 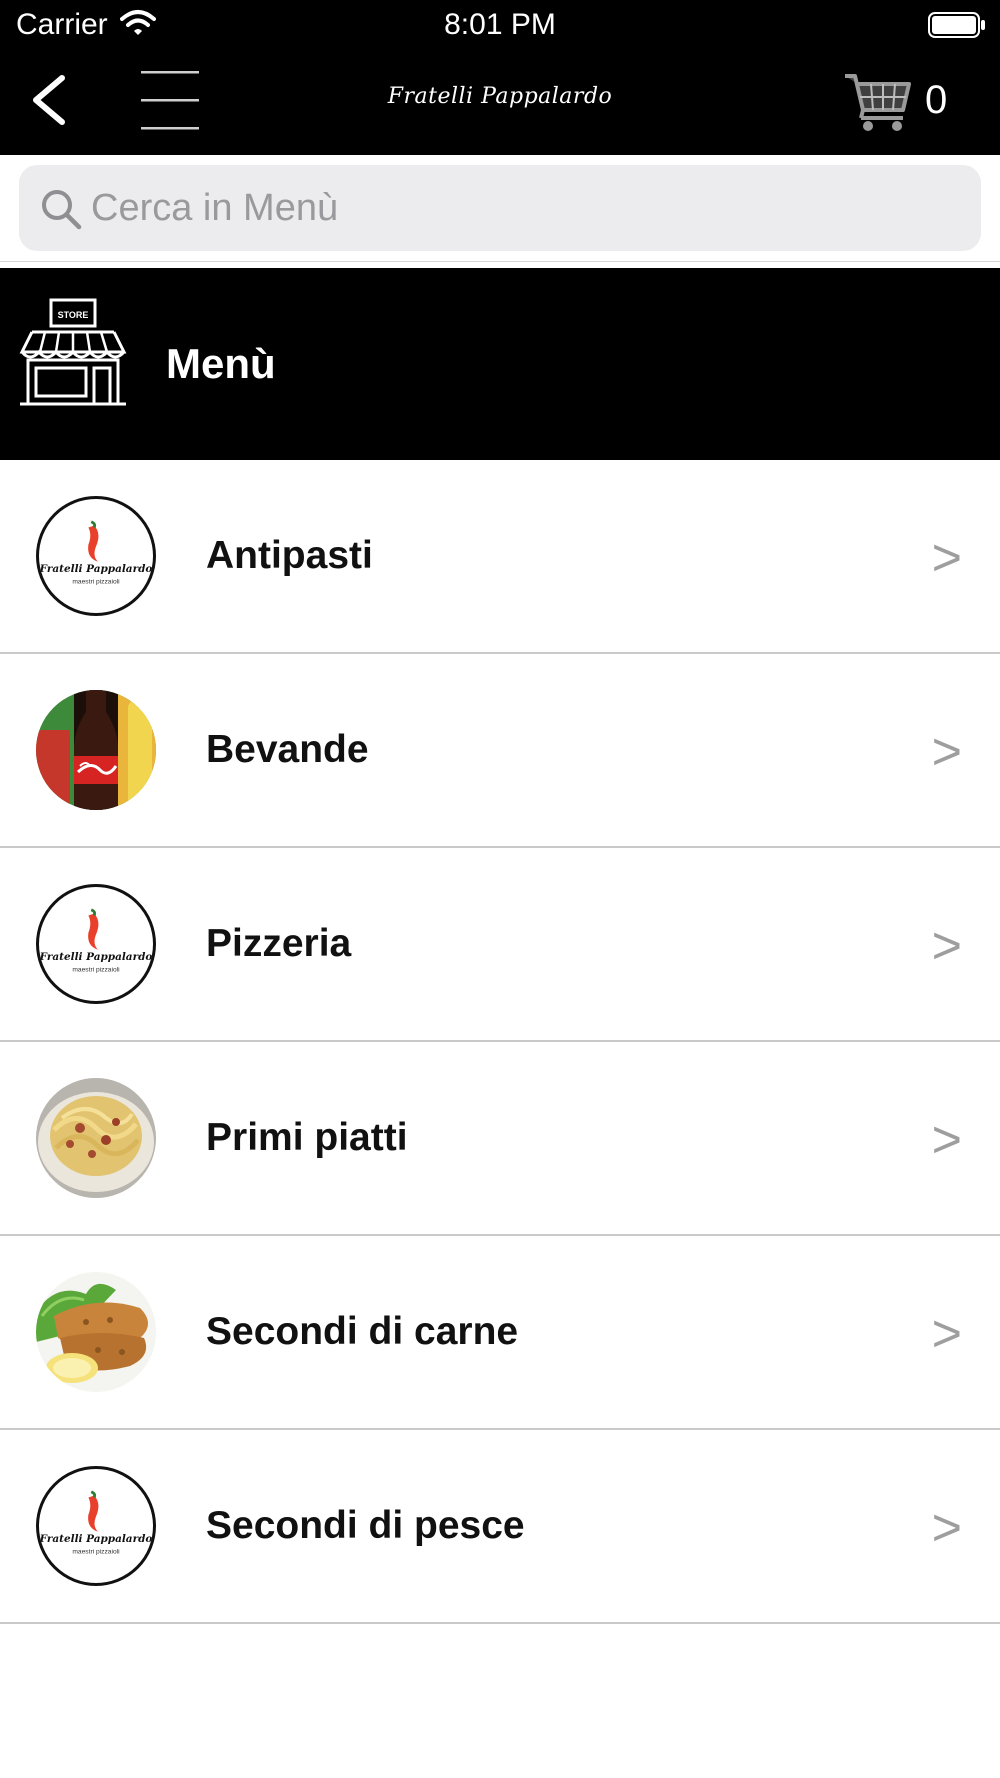 I want to click on cutlet-image, so click(x=96, y=1332).